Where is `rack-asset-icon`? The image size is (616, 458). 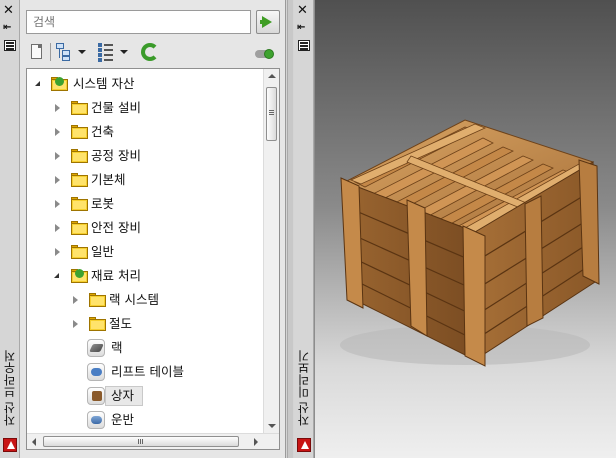
rack-asset-icon is located at coordinates (96, 348).